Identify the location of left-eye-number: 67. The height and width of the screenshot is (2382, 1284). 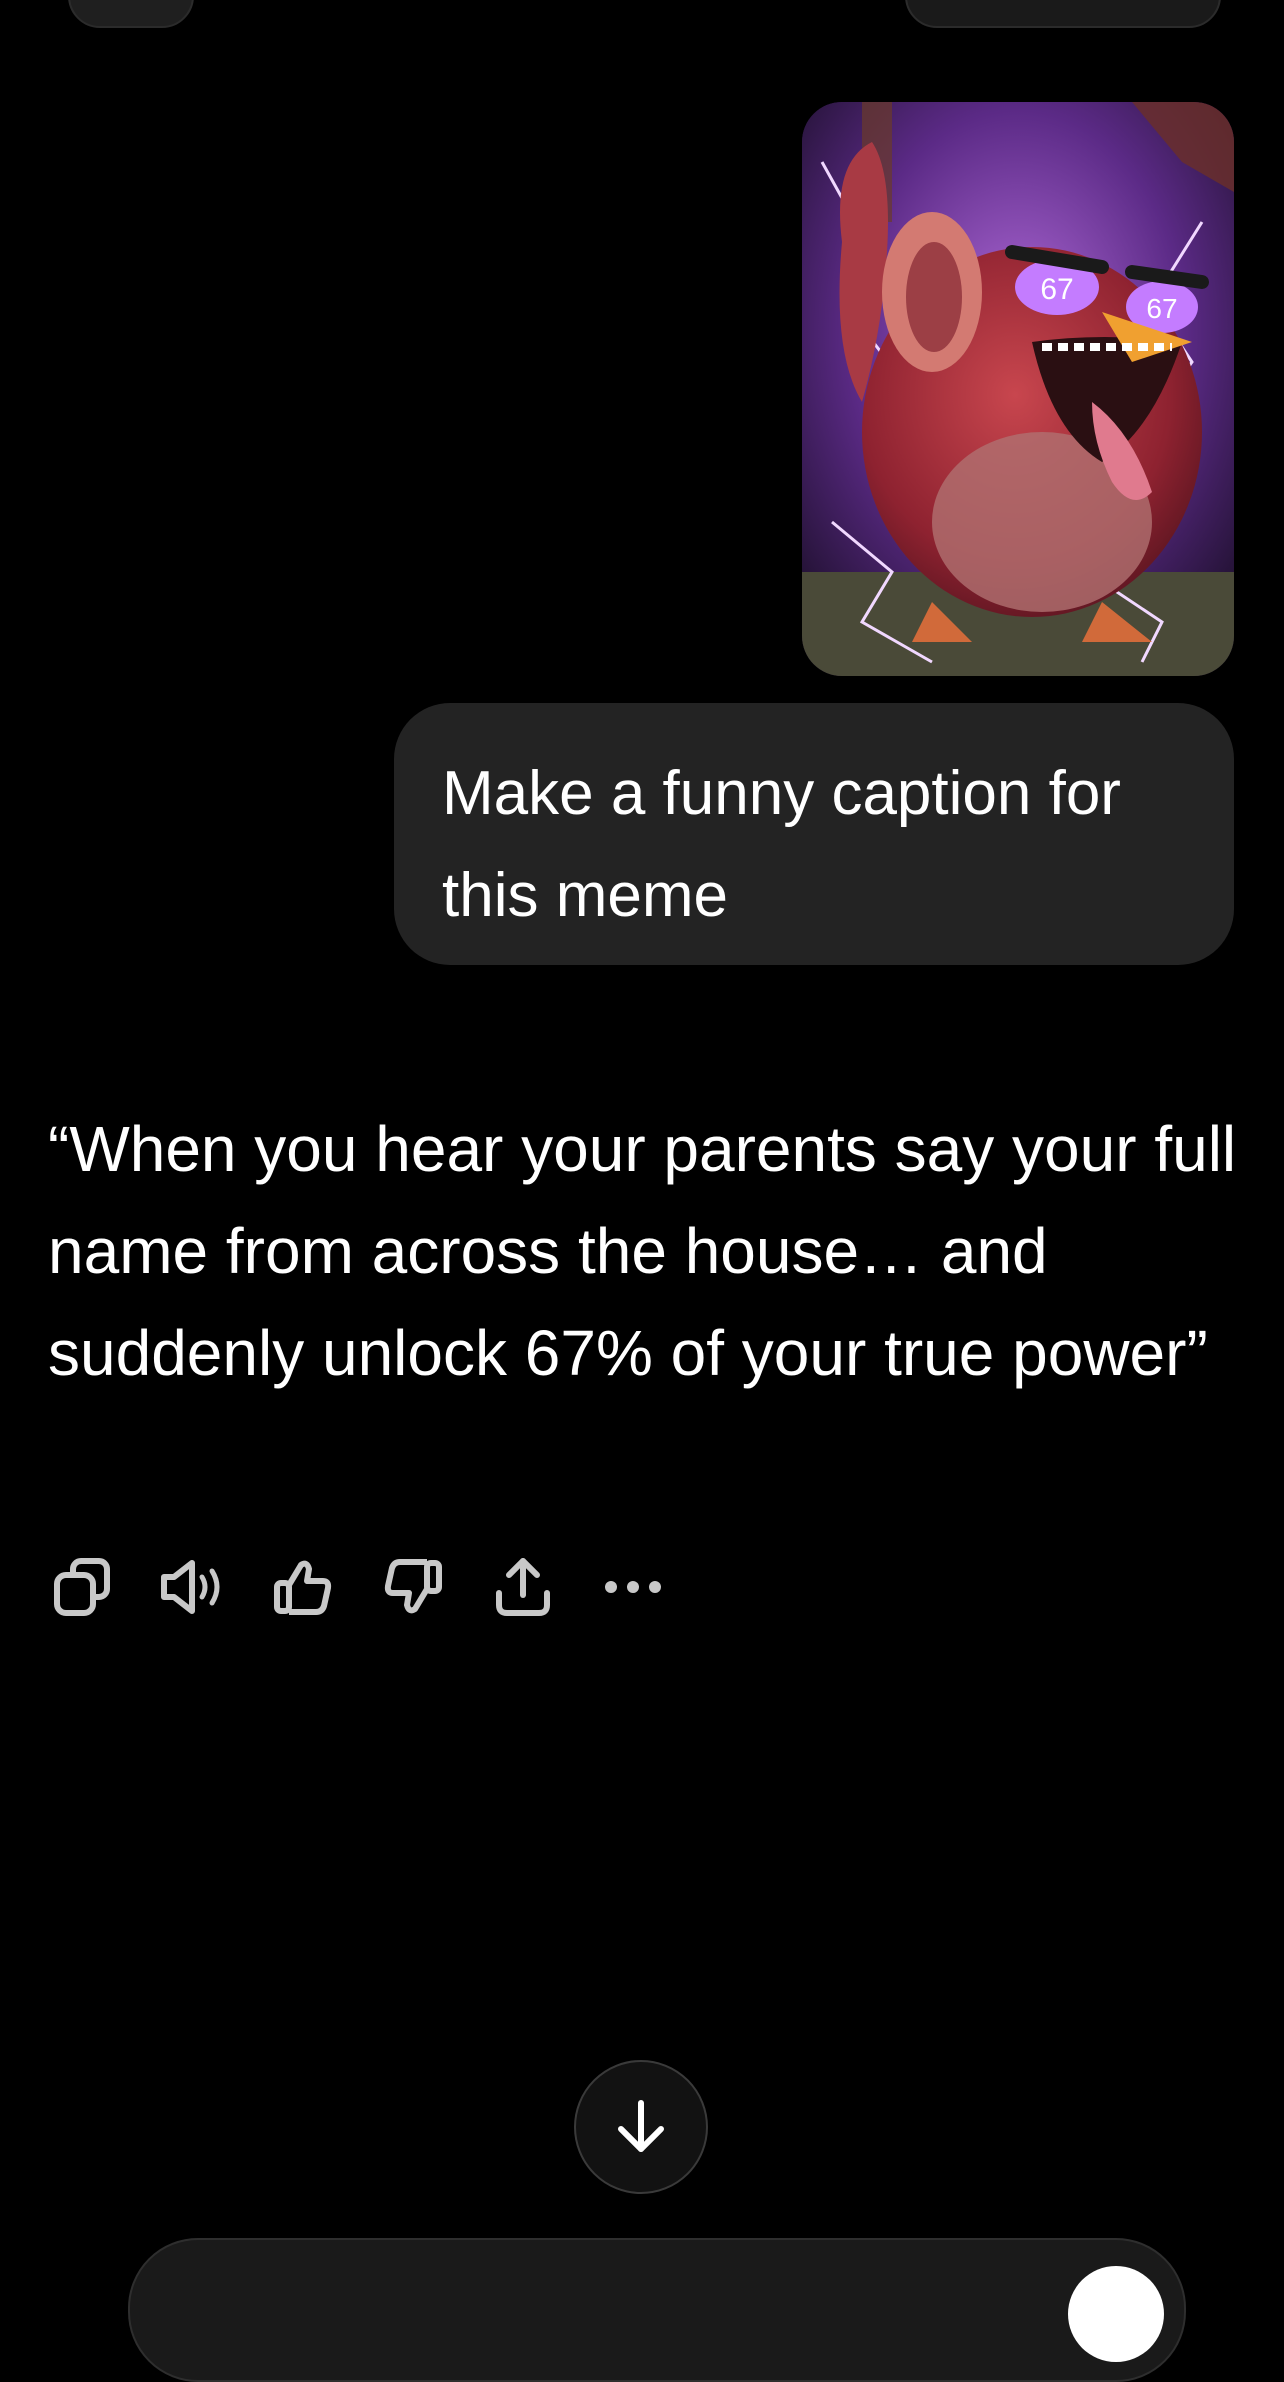
(1056, 289).